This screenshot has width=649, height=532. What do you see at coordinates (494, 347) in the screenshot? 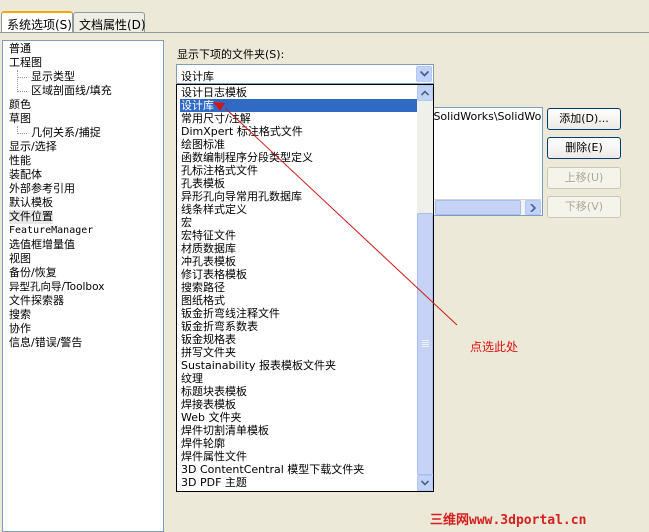
I see `annotation-label: 点选此处` at bounding box center [494, 347].